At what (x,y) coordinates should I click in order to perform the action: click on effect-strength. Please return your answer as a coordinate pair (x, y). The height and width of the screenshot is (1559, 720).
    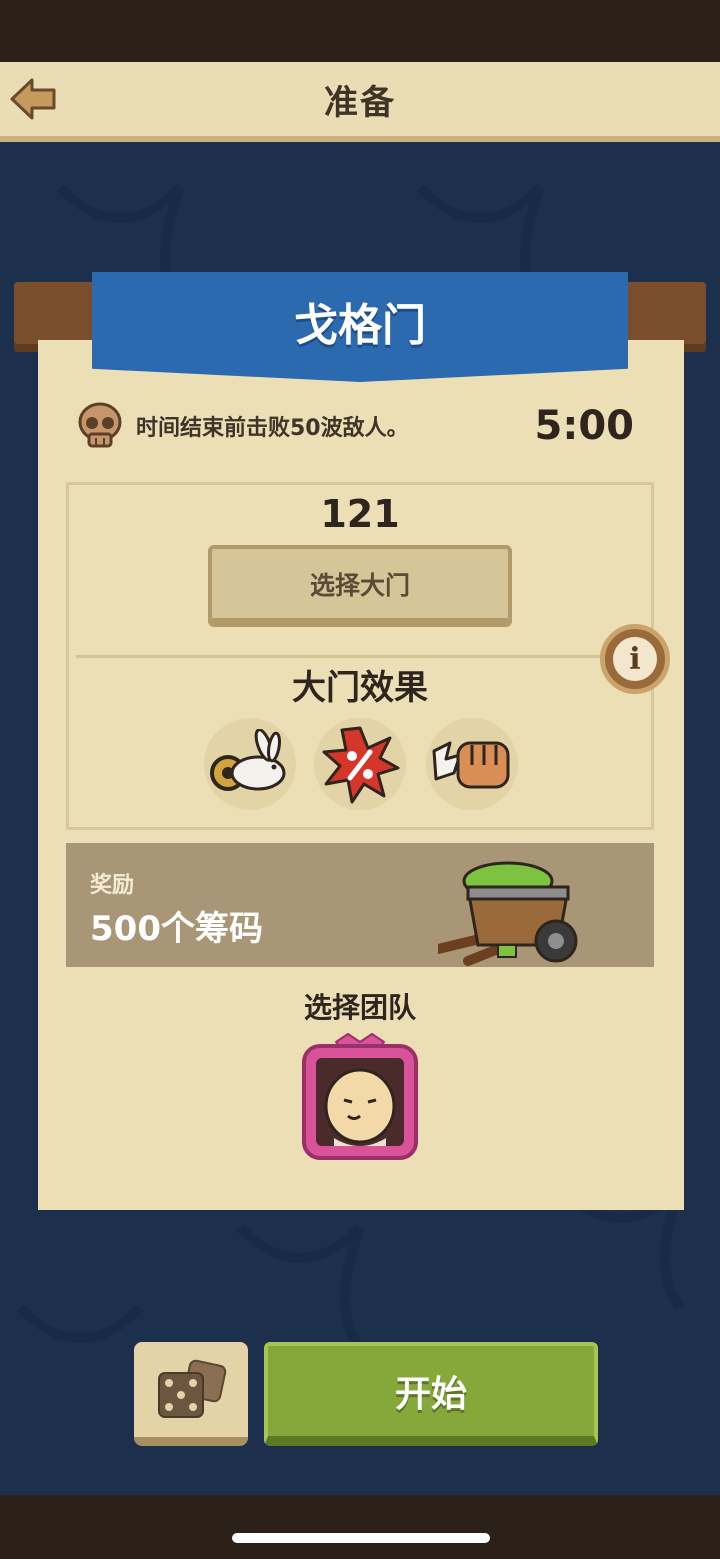
    Looking at the image, I should click on (472, 764).